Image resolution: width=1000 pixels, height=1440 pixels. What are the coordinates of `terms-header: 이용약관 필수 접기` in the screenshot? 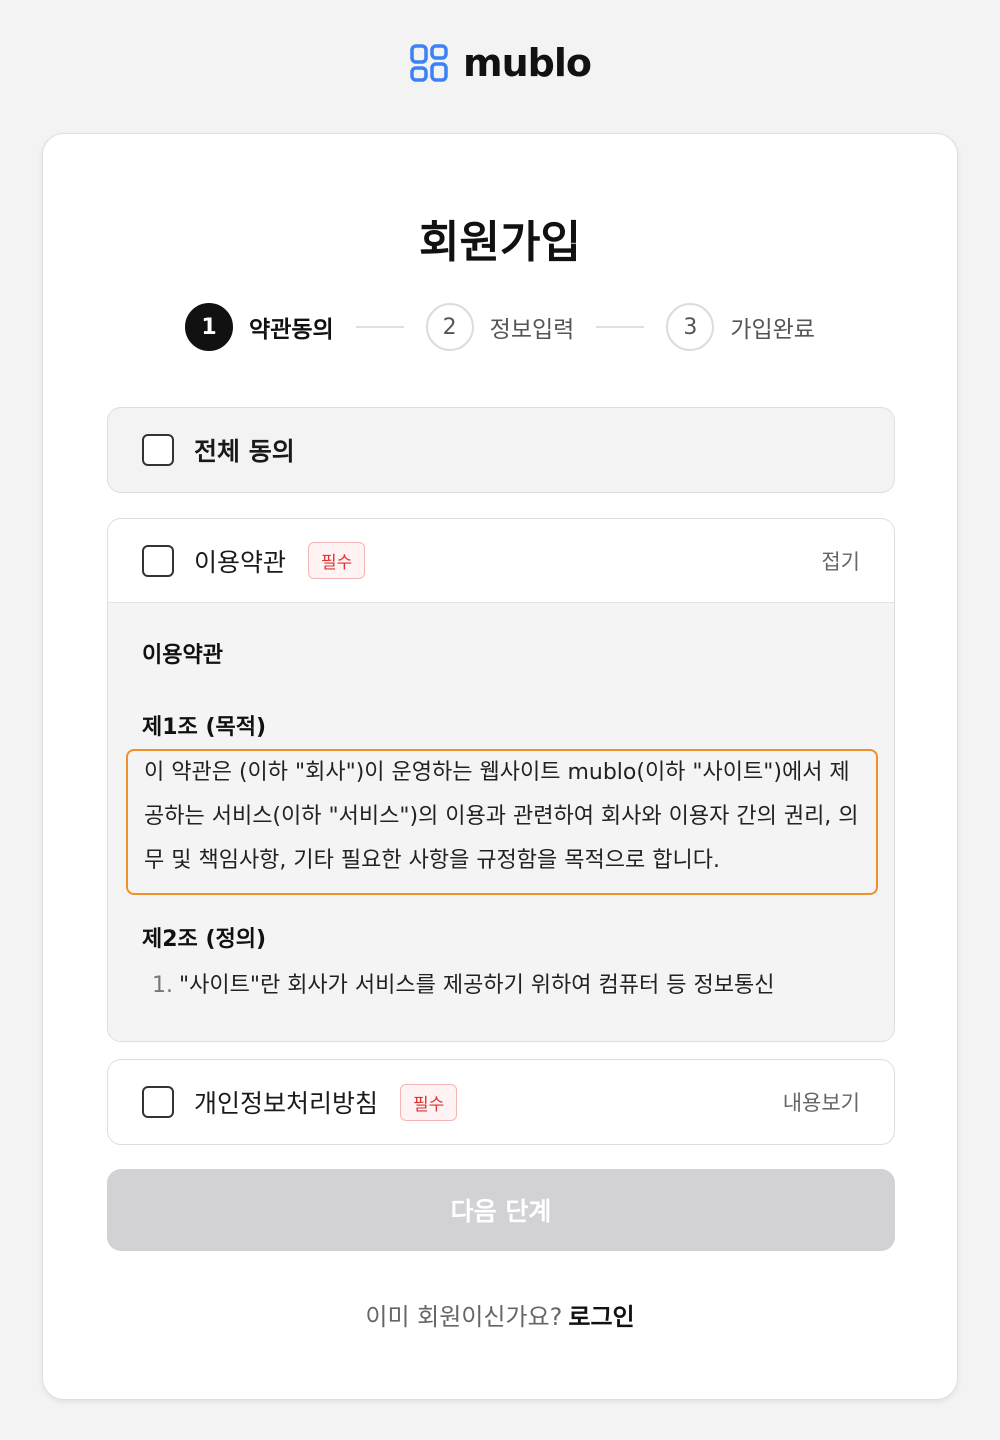 It's located at (501, 561).